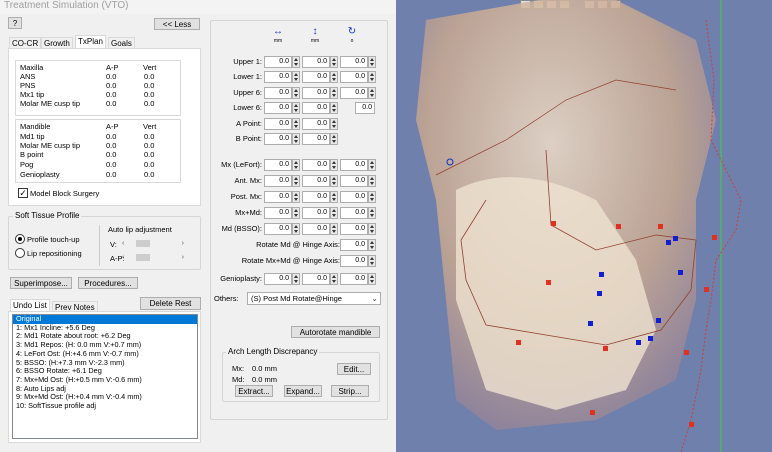 The width and height of the screenshot is (772, 452). Describe the element at coordinates (54, 253) in the screenshot. I see `lip-reposition-label: Lip repositioning` at that location.